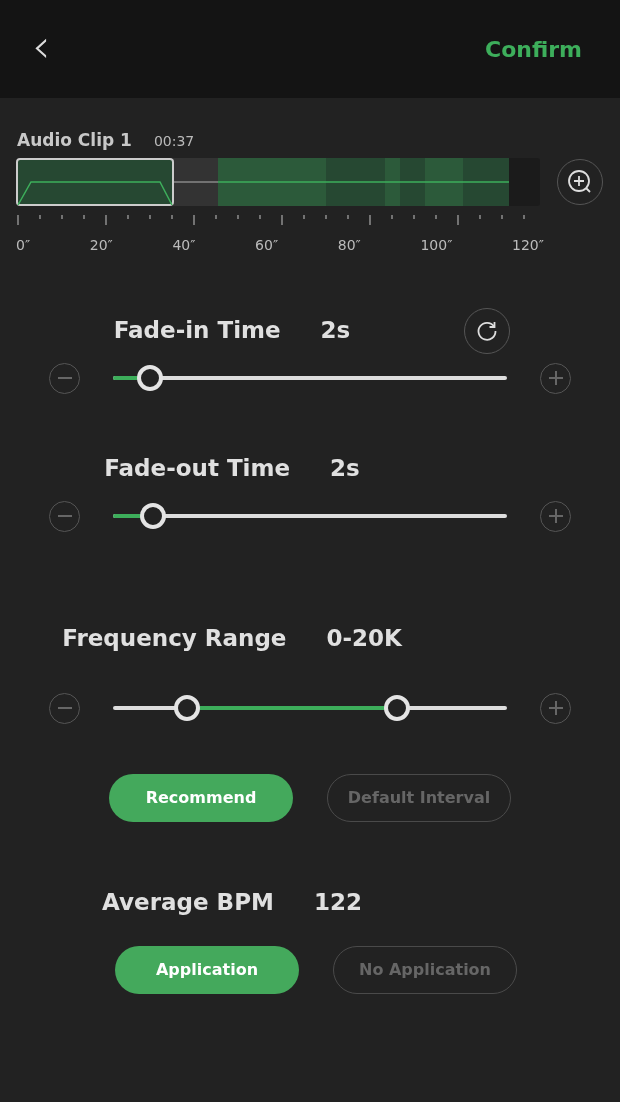 The height and width of the screenshot is (1102, 620). What do you see at coordinates (101, 245) in the screenshot?
I see `time-label: 20″` at bounding box center [101, 245].